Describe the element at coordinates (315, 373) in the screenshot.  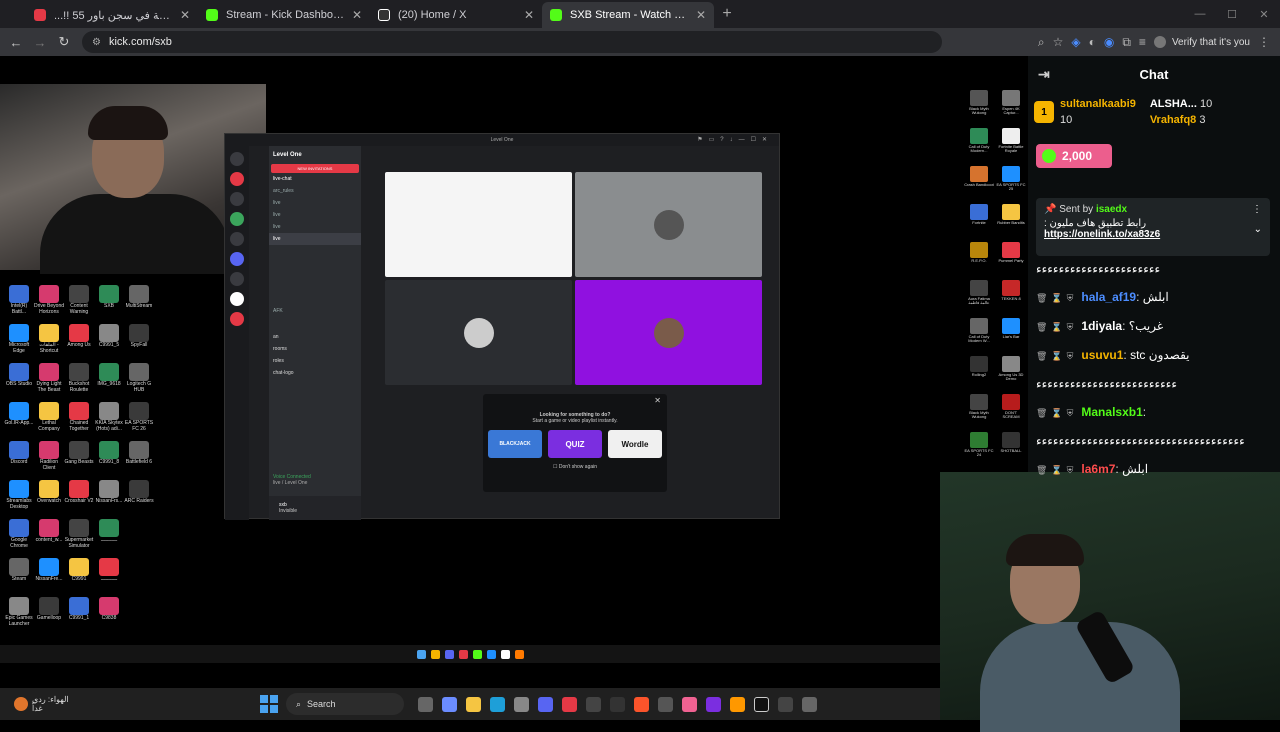
I see `channel-item: chat-logo` at that location.